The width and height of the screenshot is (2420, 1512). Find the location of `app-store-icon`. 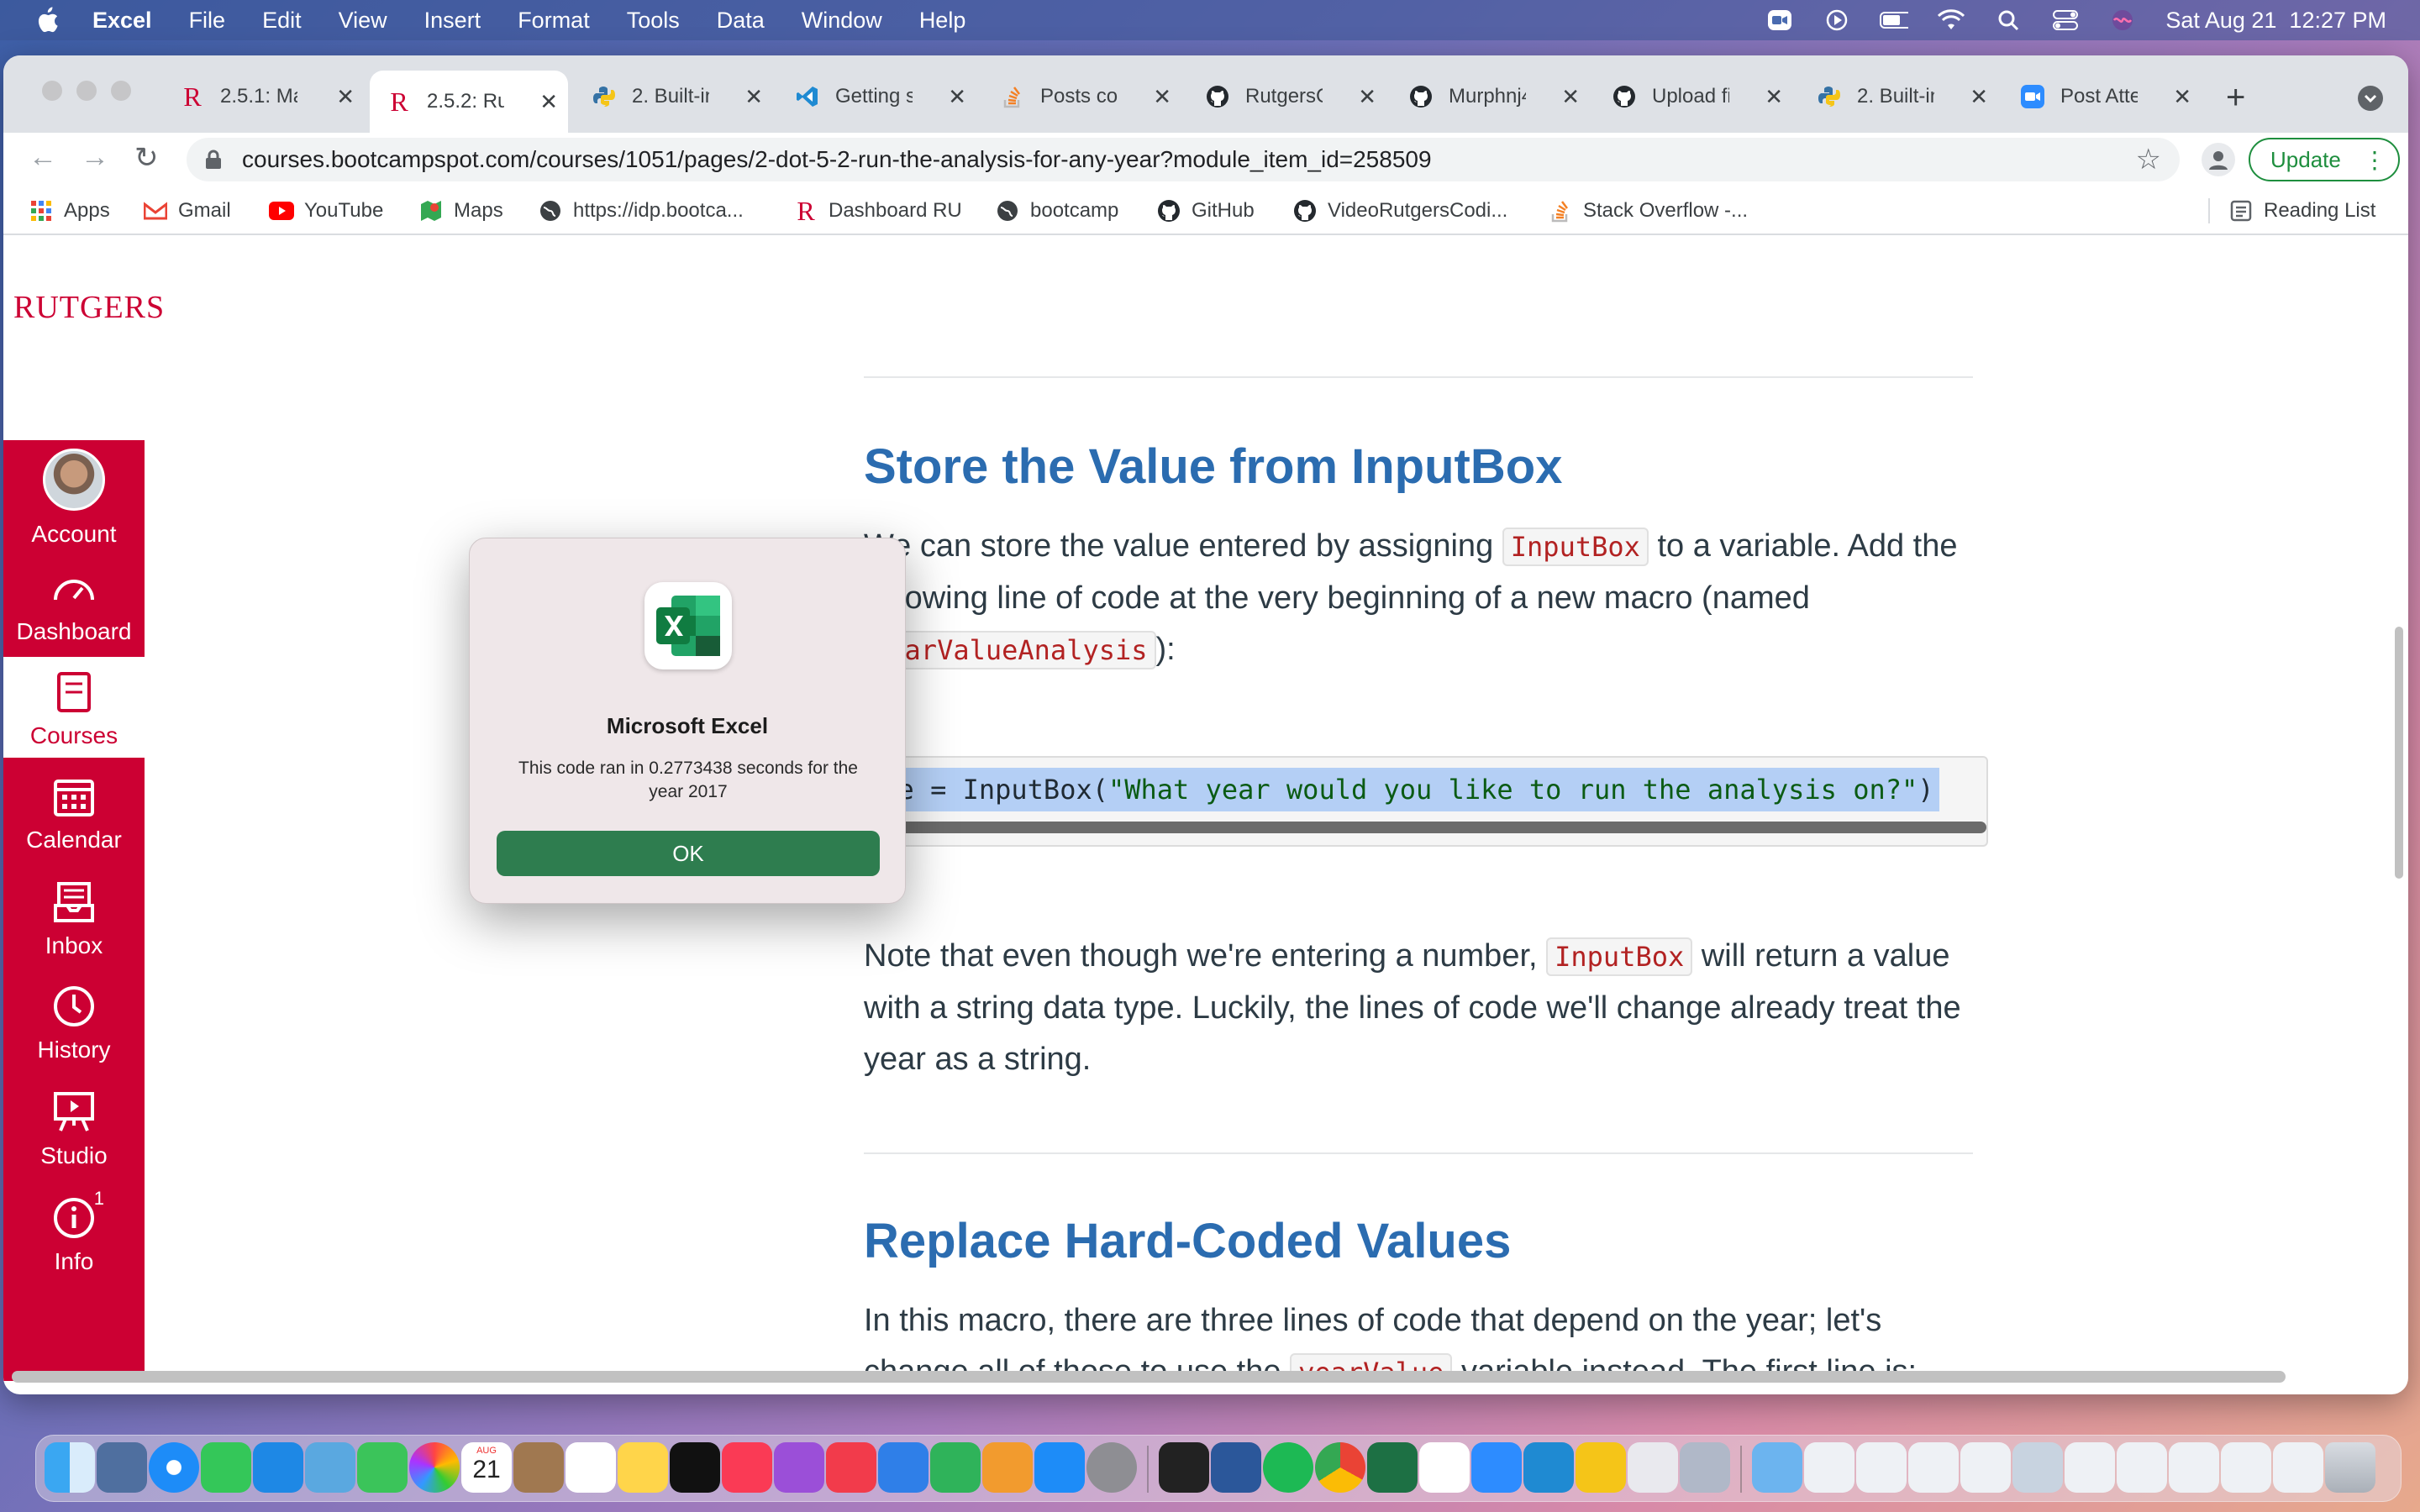

app-store-icon is located at coordinates (1059, 1467).